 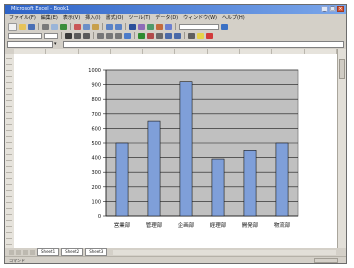 I want to click on menu-insert: 挿入(I), so click(x=92, y=18).